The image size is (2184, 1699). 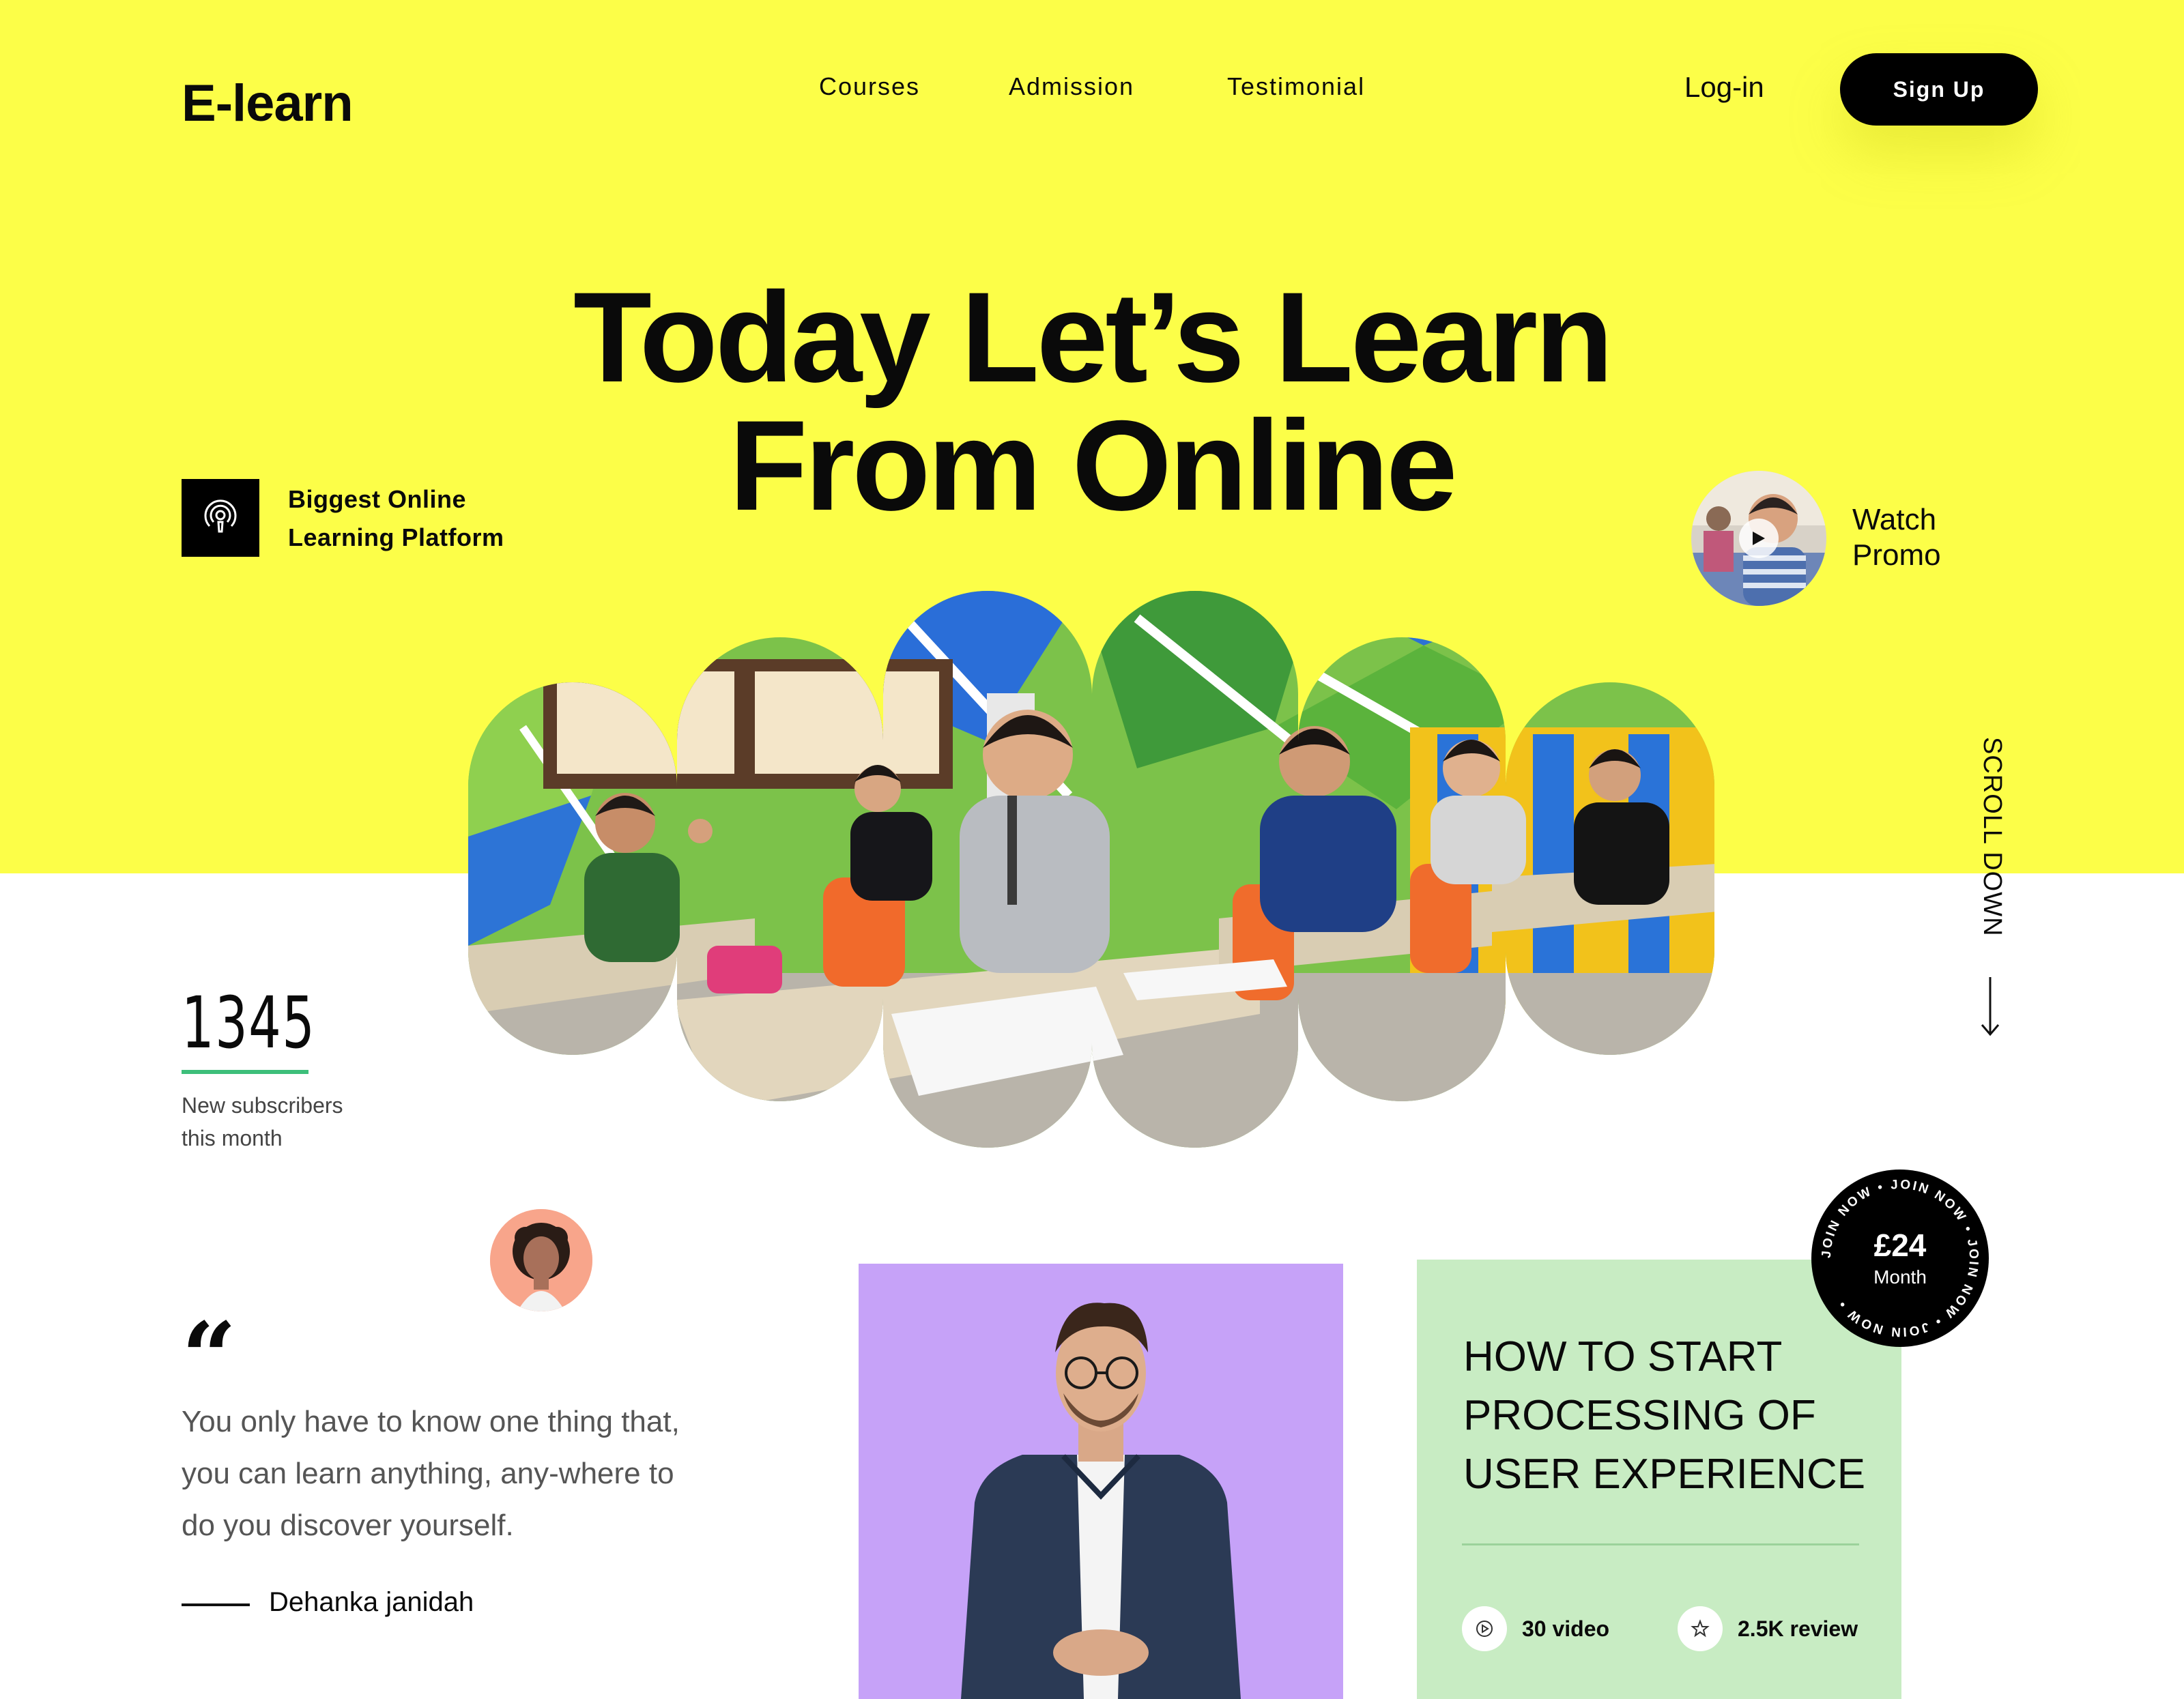 What do you see at coordinates (1093, 337) in the screenshot?
I see `headline-line-1: Today Let’s Learn` at bounding box center [1093, 337].